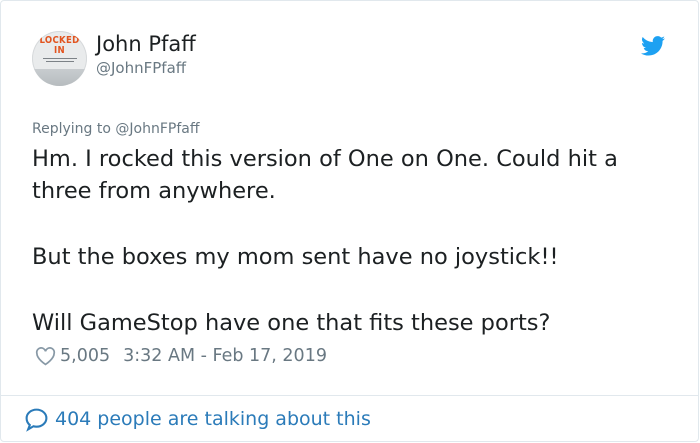 This screenshot has width=700, height=443. Describe the element at coordinates (350, 59) in the screenshot. I see `tweet-header: LOCKED IN John Pfaff @JohnFPfaff` at that location.